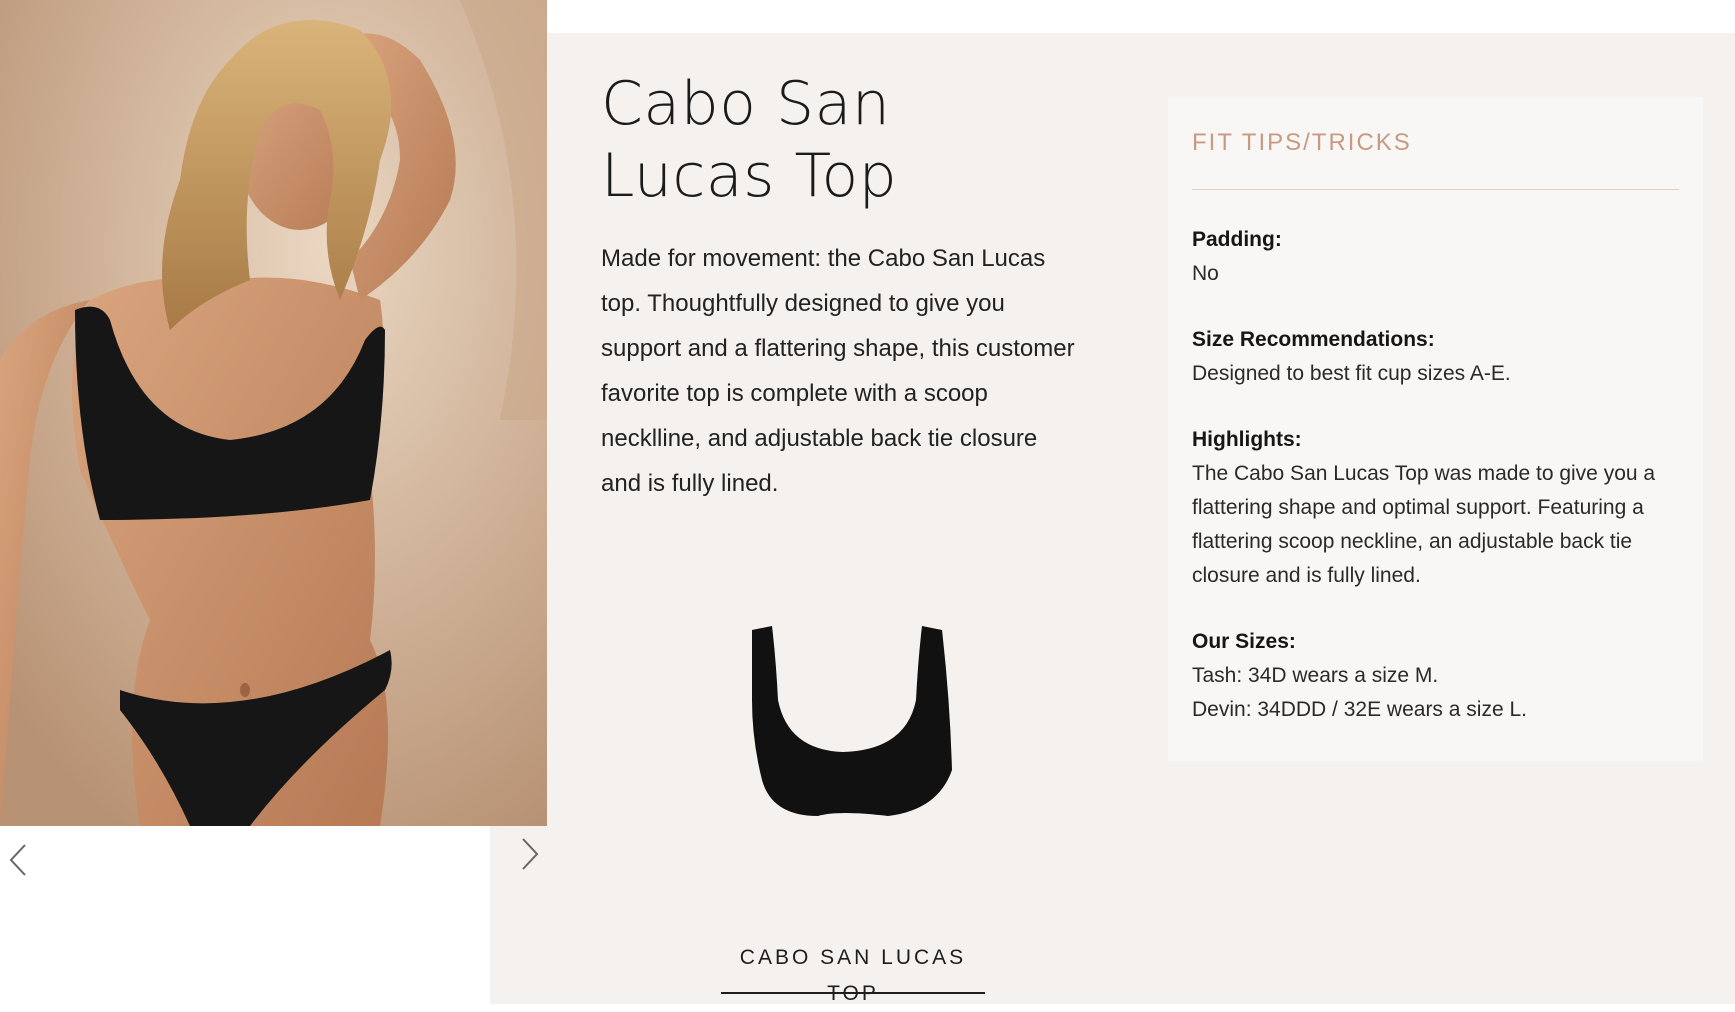  I want to click on fit-section-label: Our Sizes:, so click(1244, 641).